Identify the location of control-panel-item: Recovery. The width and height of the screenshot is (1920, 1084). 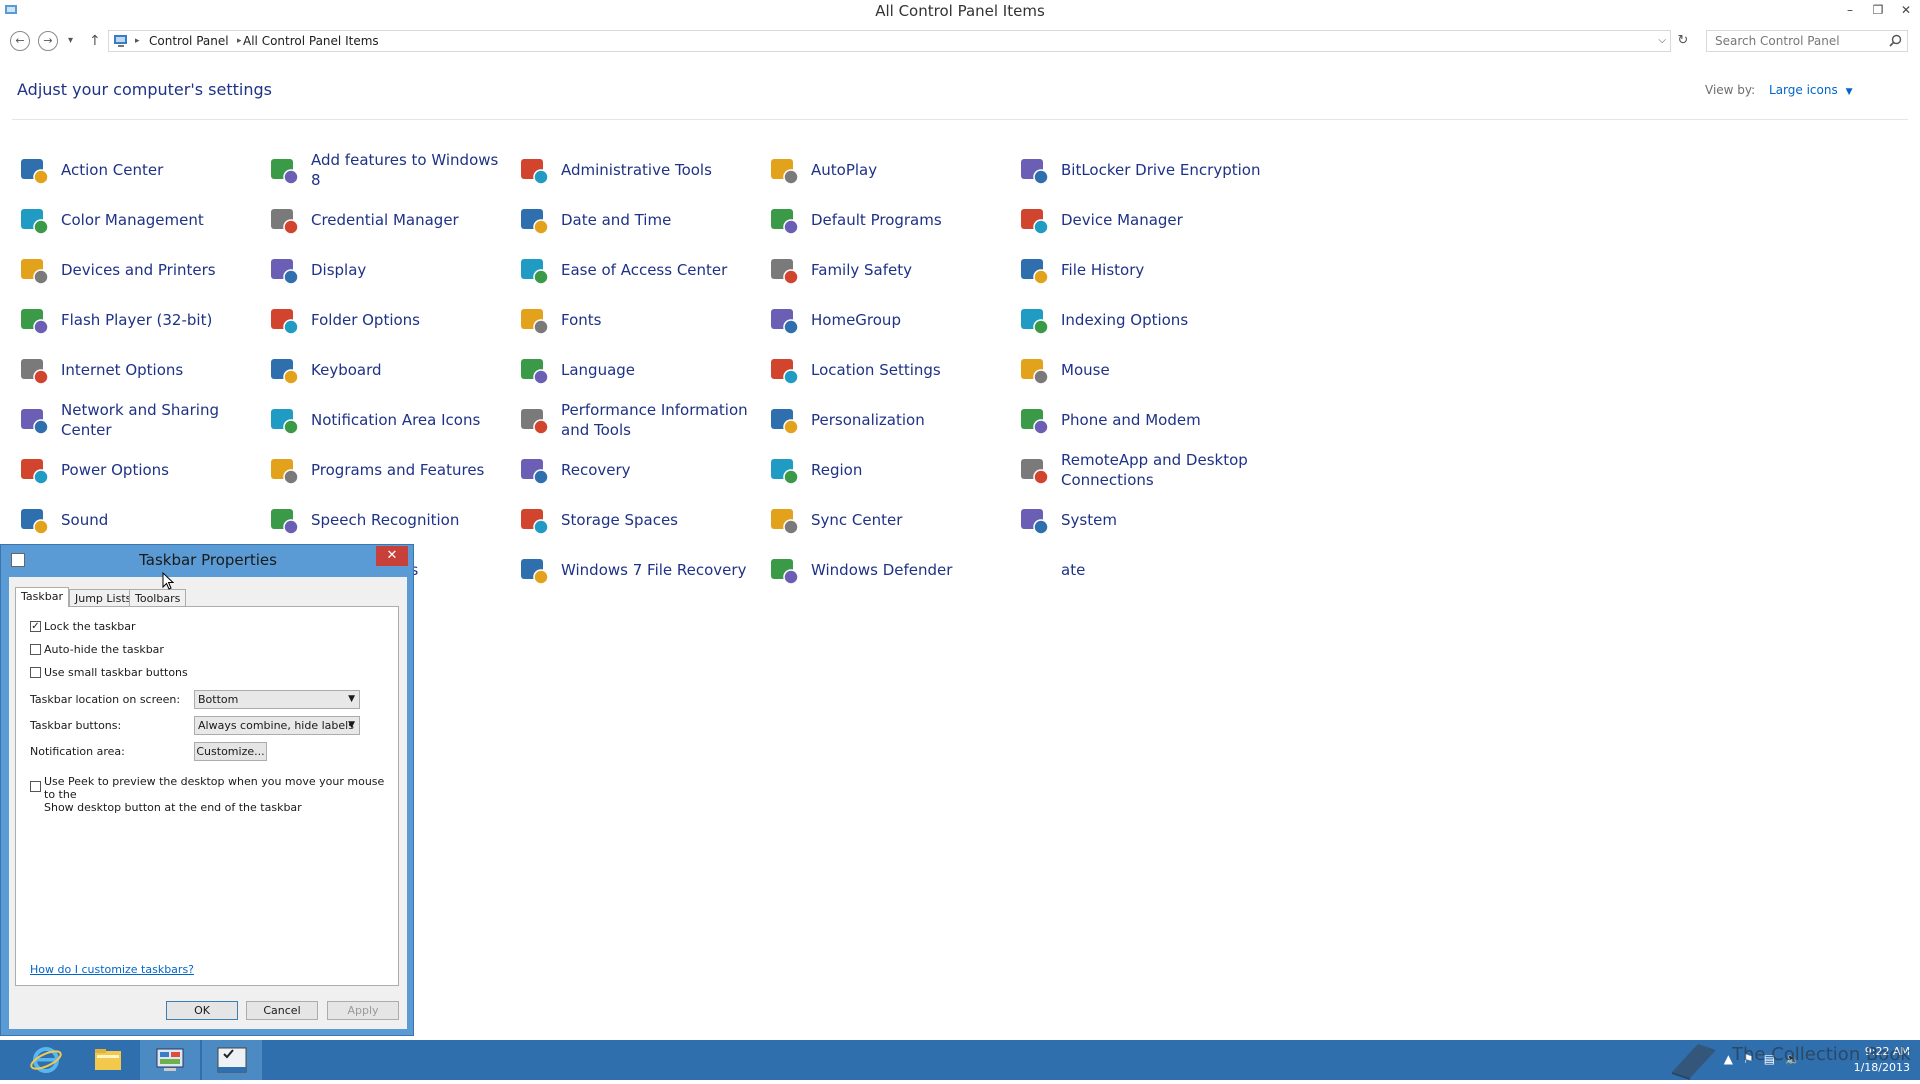
(639, 470).